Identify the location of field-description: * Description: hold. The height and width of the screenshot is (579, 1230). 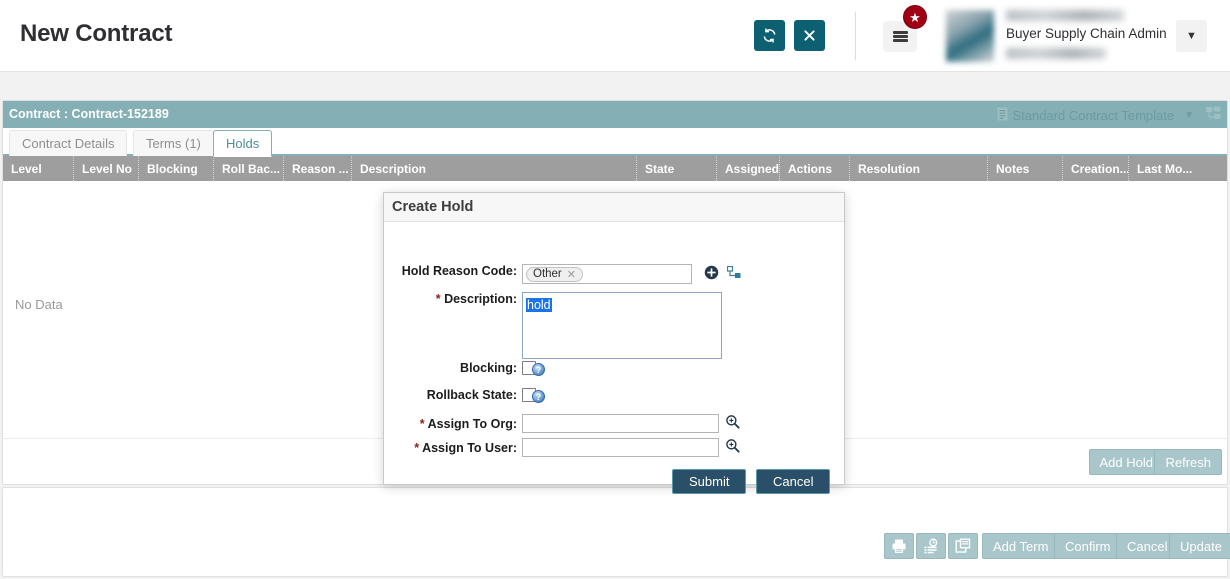
(553, 325).